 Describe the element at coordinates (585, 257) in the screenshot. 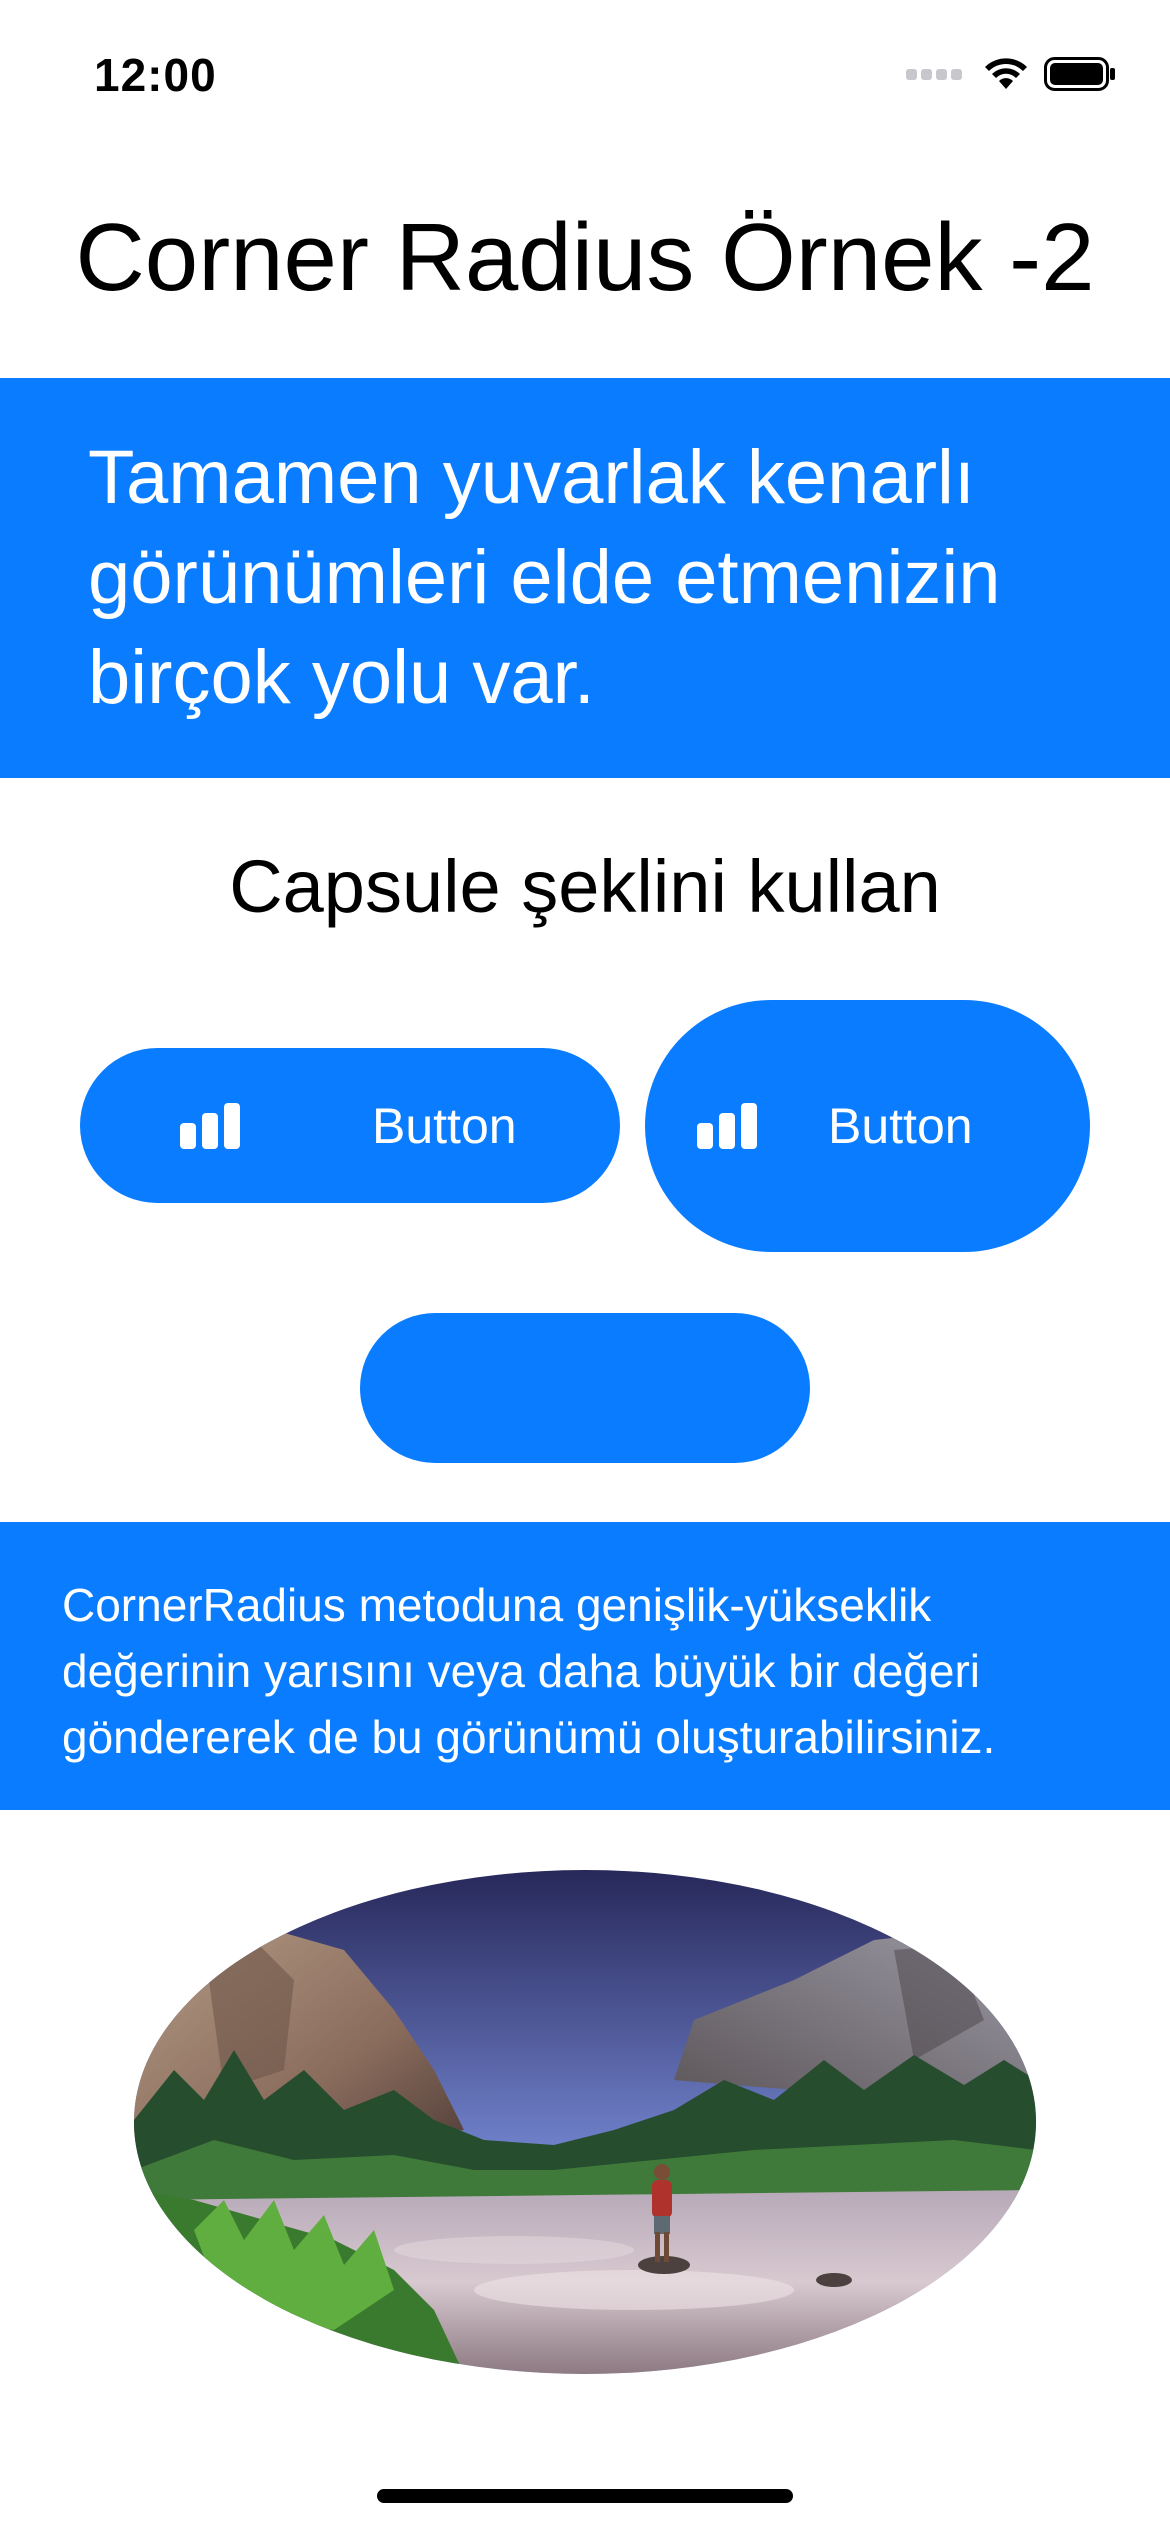

I see `page-title: Corner Radius Örnek -2` at that location.